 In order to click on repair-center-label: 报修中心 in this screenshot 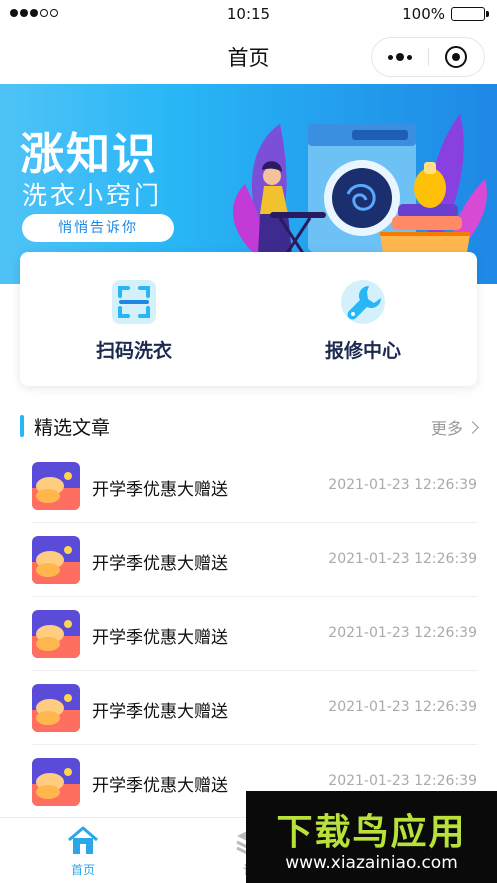, I will do `click(362, 351)`.